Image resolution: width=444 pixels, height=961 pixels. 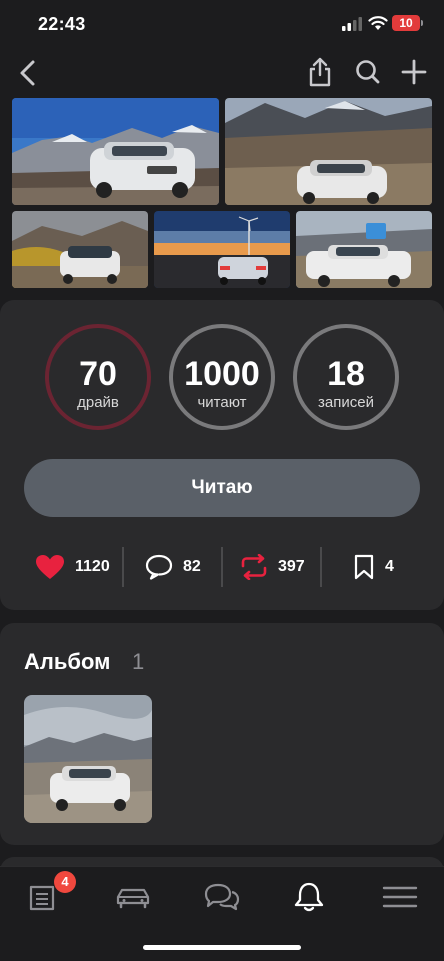 What do you see at coordinates (222, 374) in the screenshot?
I see `stat-followers-value: 1000` at bounding box center [222, 374].